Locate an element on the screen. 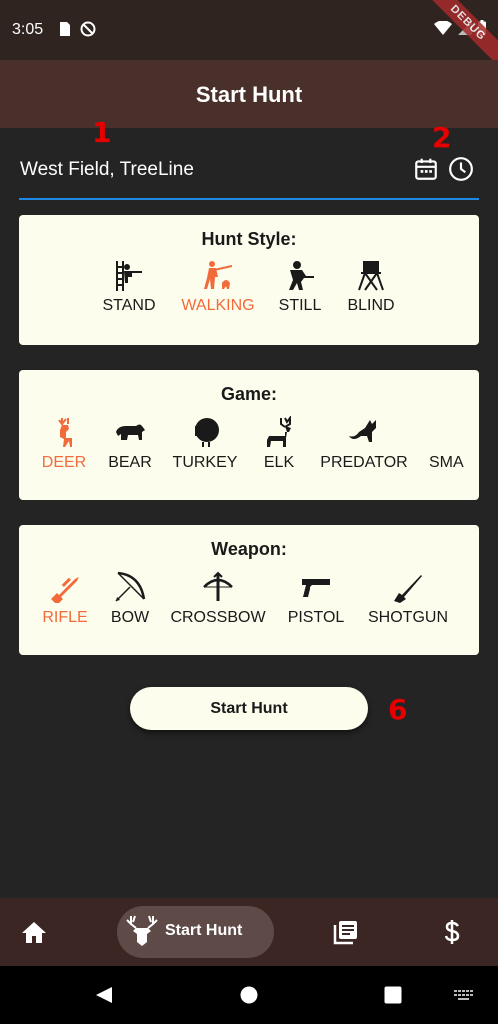 The height and width of the screenshot is (1024, 498). weapon-label: PISTOL is located at coordinates (316, 617).